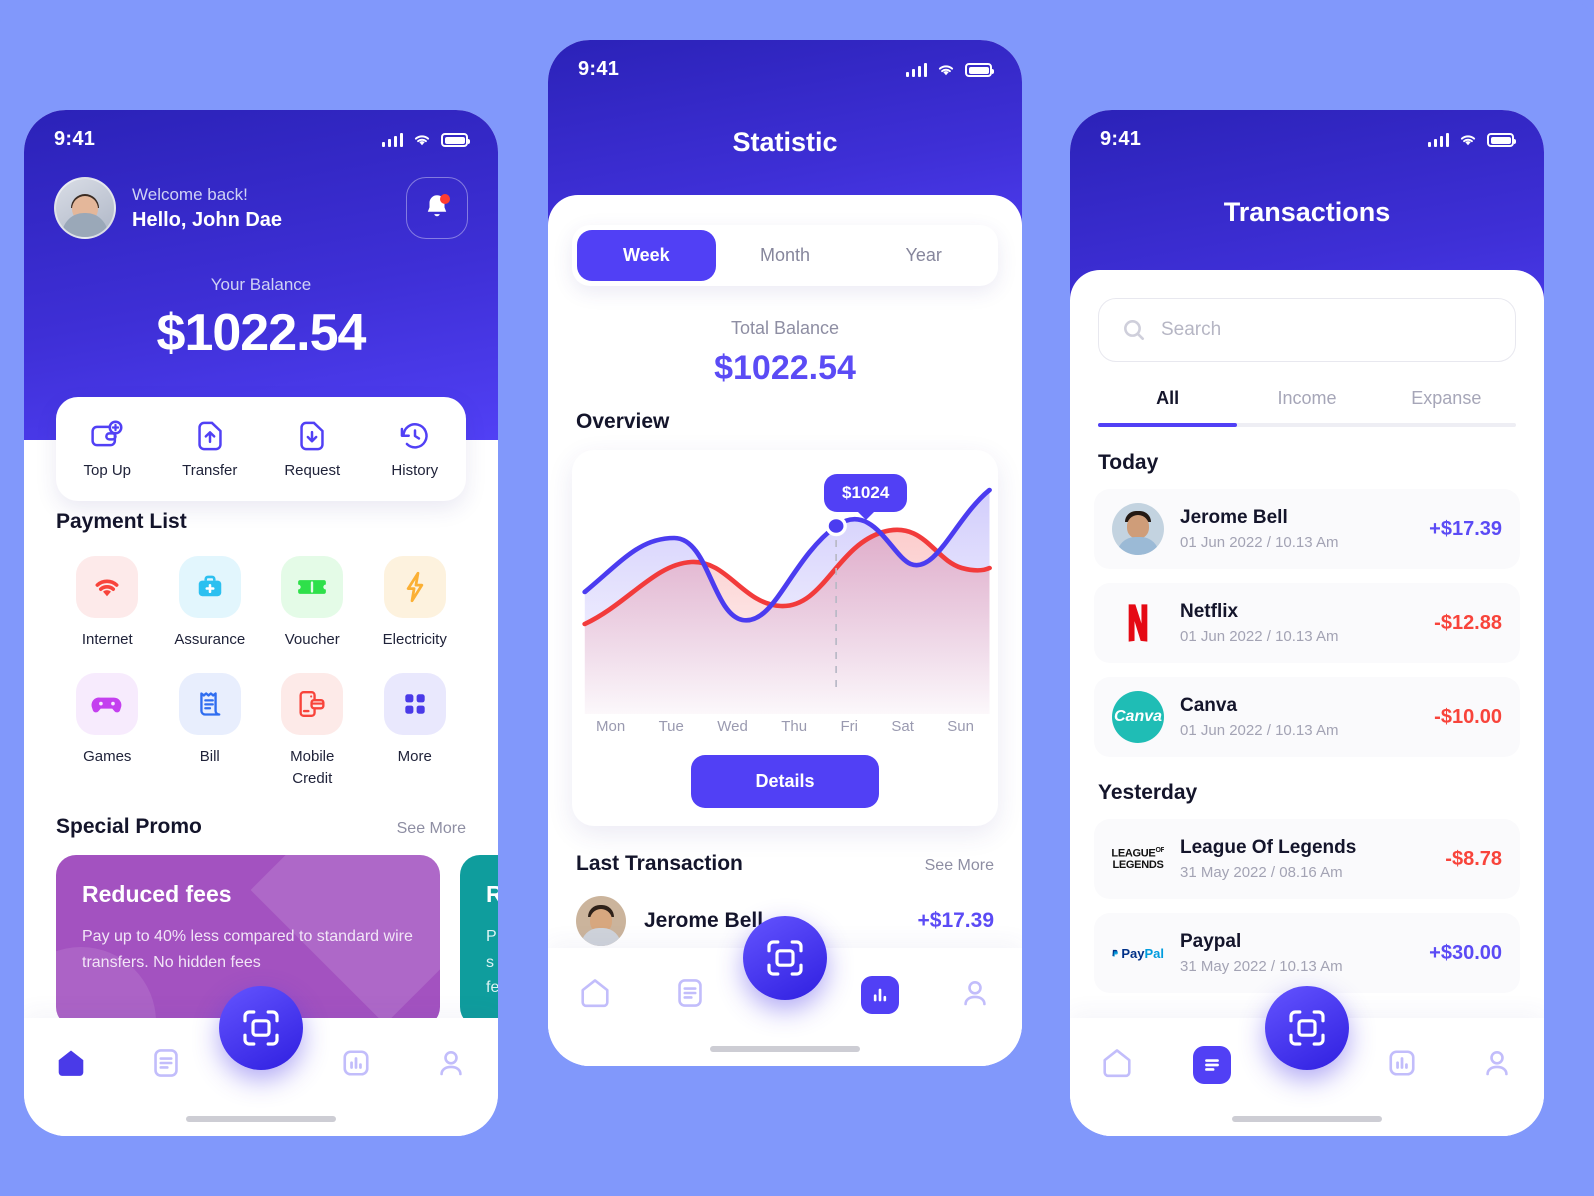  Describe the element at coordinates (960, 726) in the screenshot. I see `x-tick: Sun` at that location.